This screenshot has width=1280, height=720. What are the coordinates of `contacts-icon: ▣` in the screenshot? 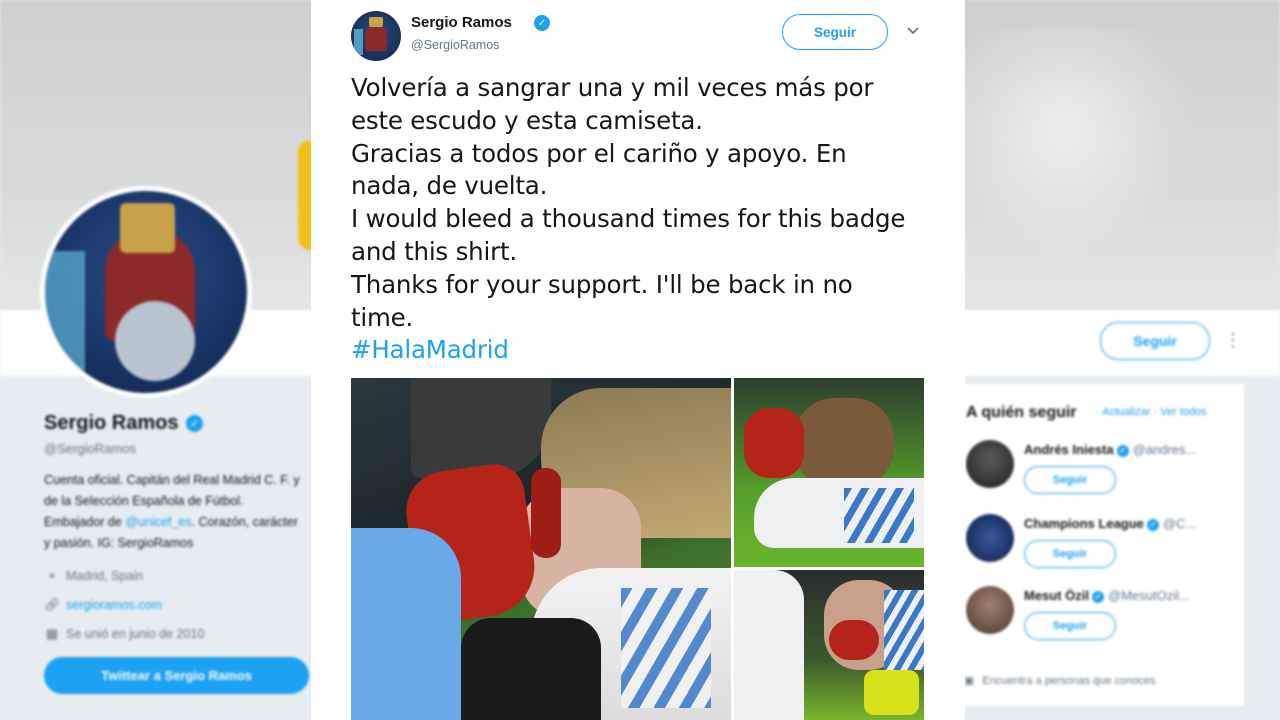 It's located at (969, 681).